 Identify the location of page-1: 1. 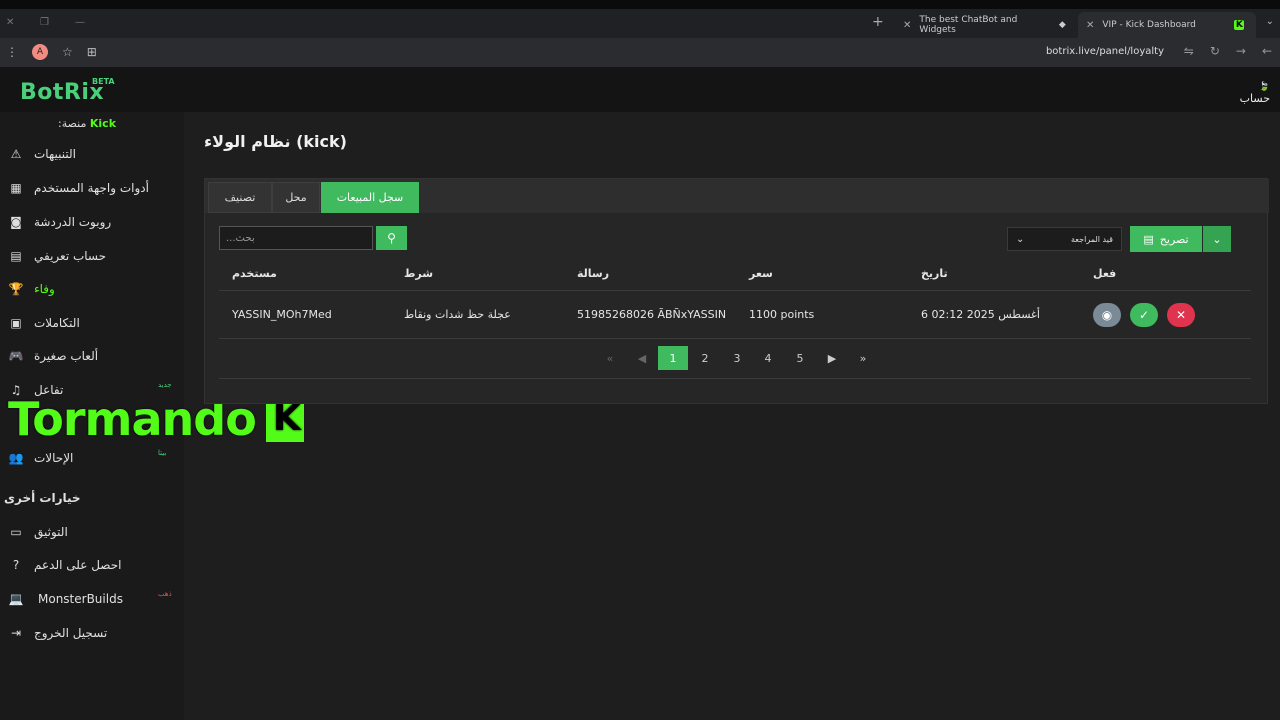
(673, 358).